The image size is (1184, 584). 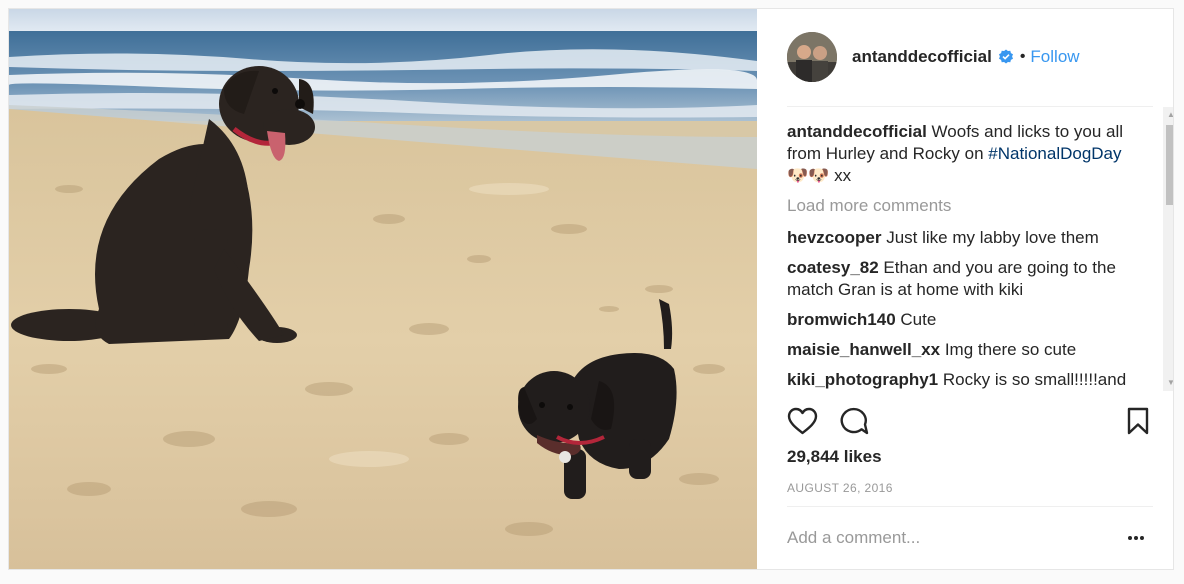 I want to click on comments-scrollbar: ▲ ▼, so click(x=1168, y=249).